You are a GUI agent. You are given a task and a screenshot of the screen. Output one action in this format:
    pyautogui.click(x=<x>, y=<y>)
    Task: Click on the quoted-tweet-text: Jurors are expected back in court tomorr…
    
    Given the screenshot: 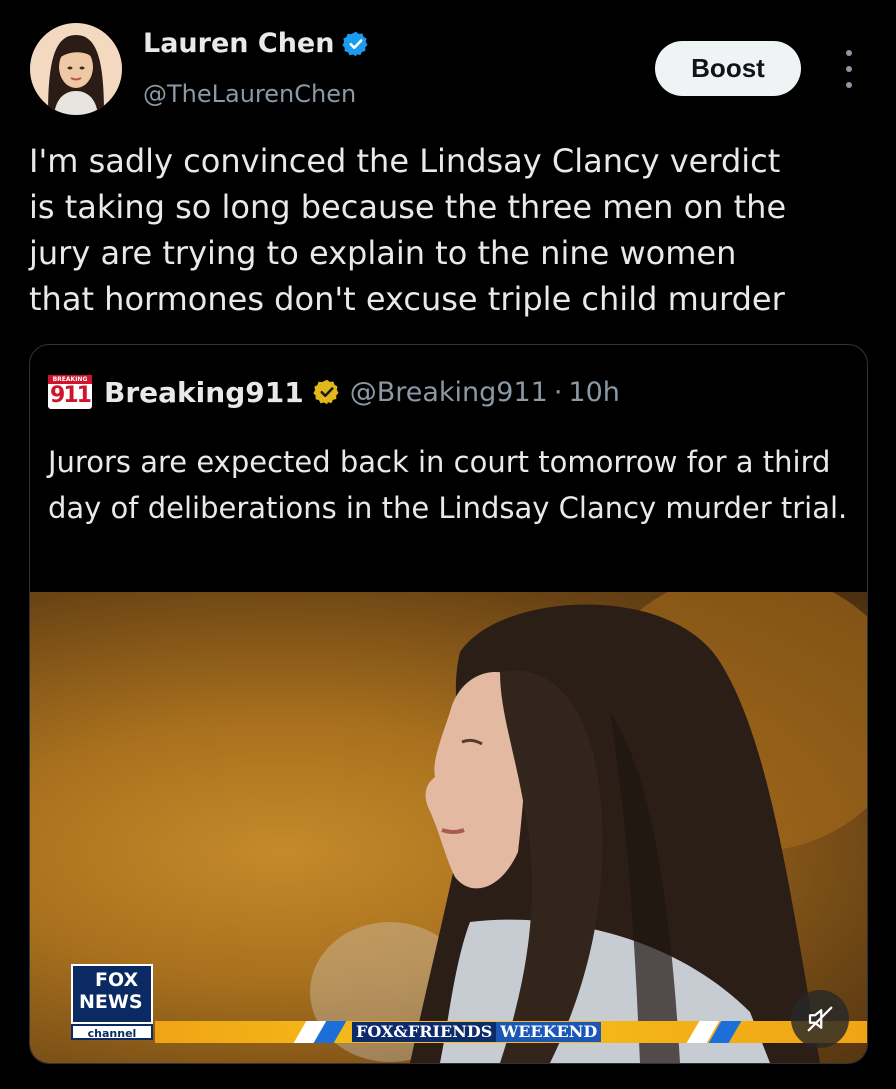 What is the action you would take?
    pyautogui.click(x=448, y=485)
    